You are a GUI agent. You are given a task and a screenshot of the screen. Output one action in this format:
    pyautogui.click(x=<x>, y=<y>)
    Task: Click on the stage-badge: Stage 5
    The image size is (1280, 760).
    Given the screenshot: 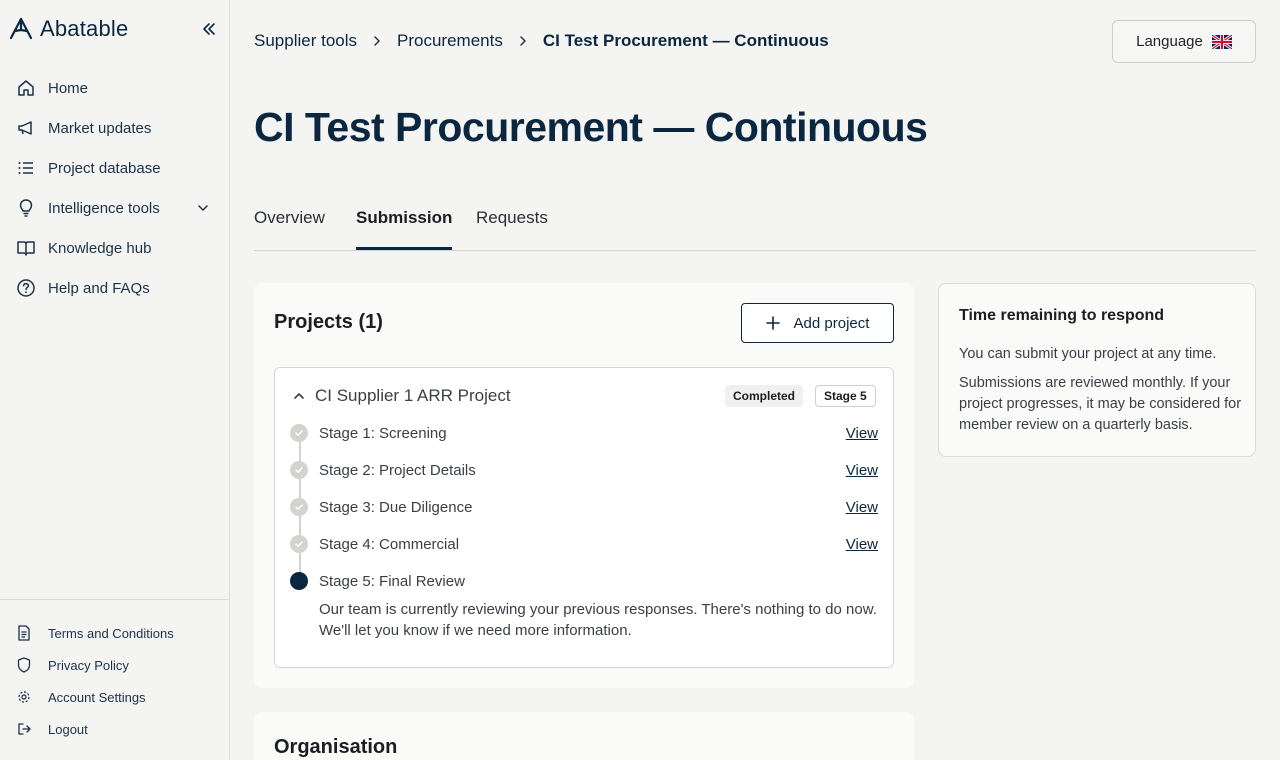 What is the action you would take?
    pyautogui.click(x=845, y=396)
    